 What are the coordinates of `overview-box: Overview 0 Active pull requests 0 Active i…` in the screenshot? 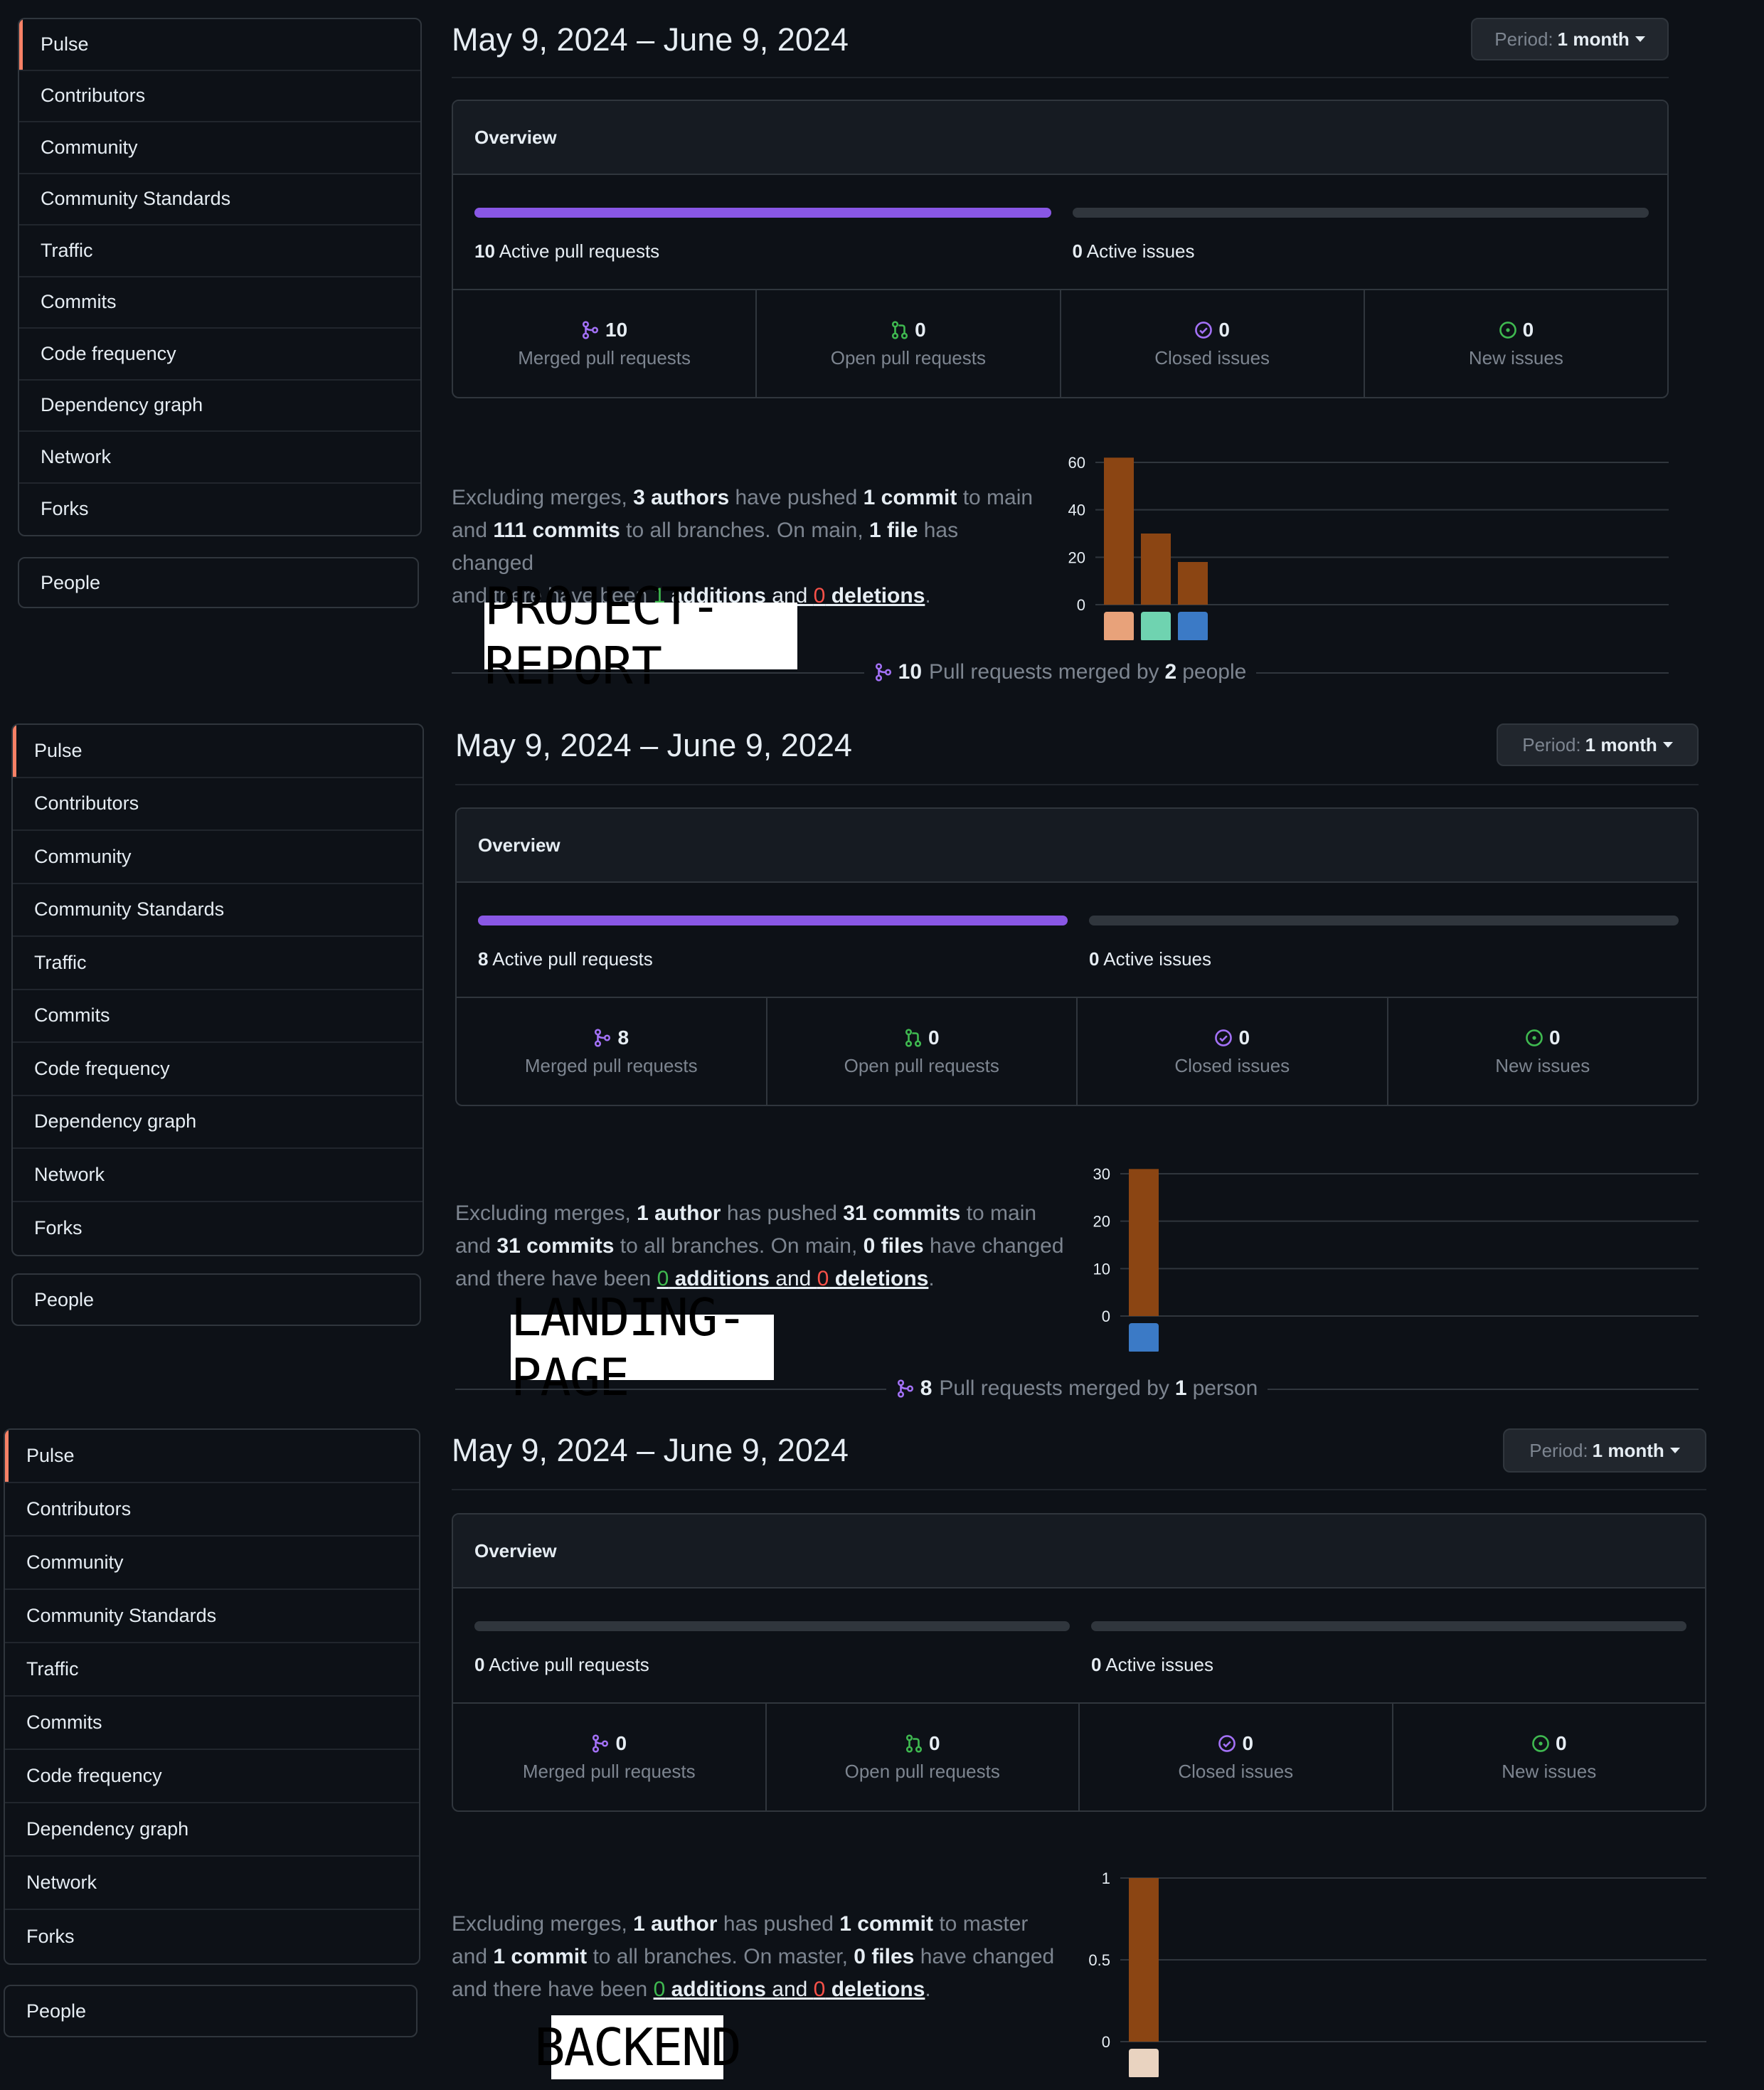 It's located at (1079, 1662).